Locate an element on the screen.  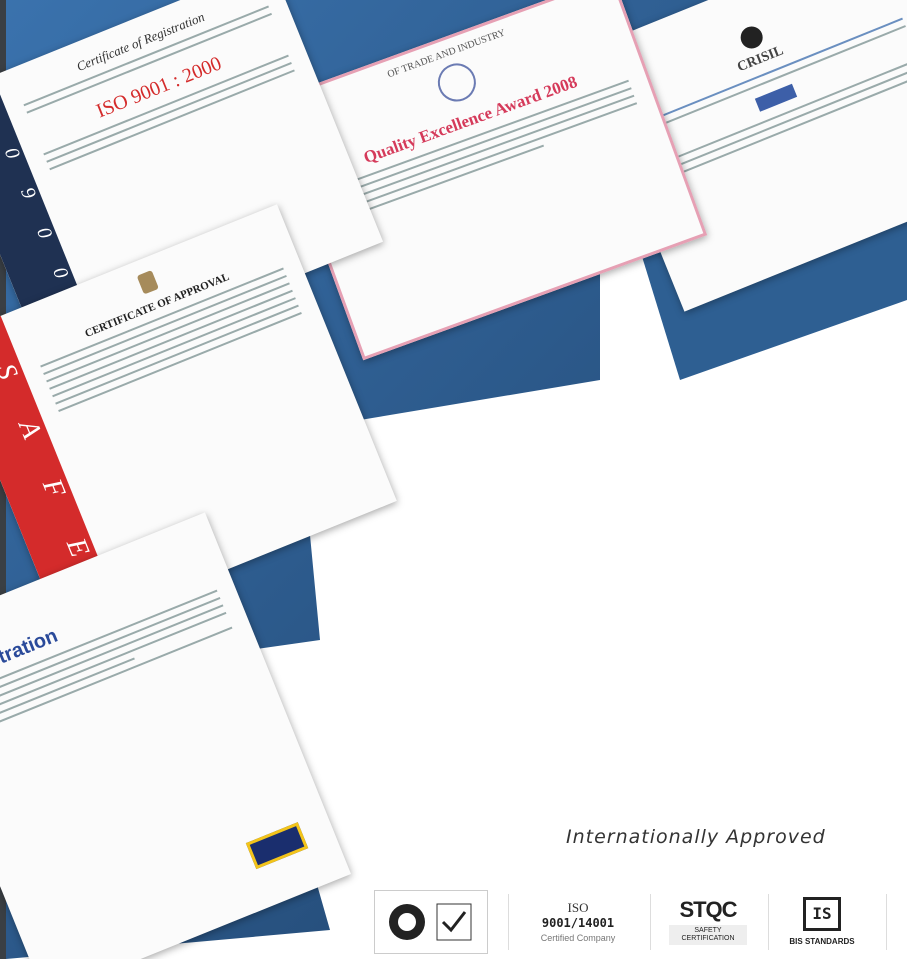
iso-logo-sub: Certified Company is located at coordinates (578, 937).